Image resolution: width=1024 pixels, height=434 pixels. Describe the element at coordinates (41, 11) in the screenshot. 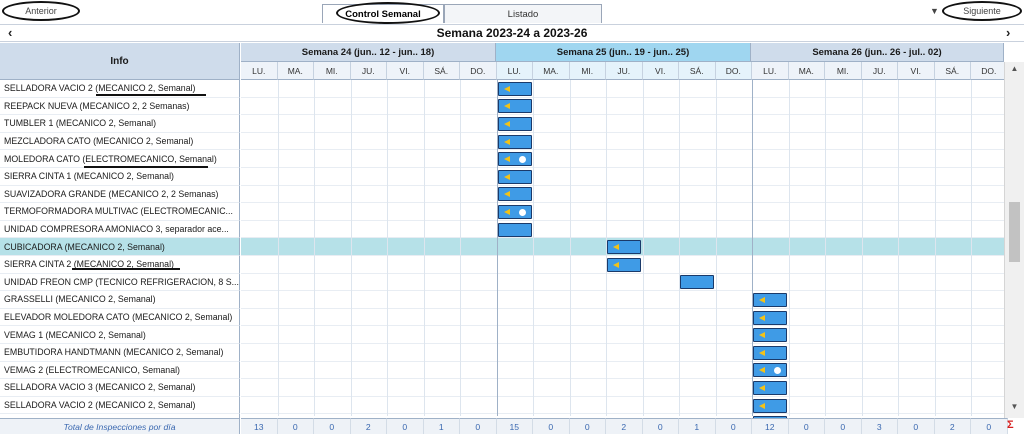

I see `previous-button: Anterior` at that location.